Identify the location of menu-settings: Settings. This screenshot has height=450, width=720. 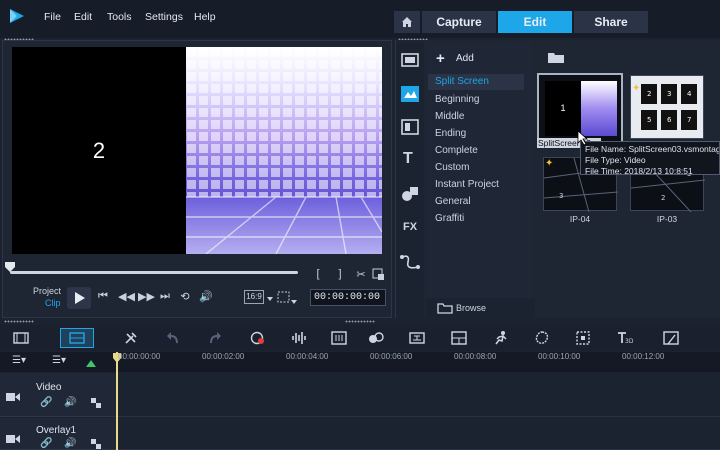
(164, 17).